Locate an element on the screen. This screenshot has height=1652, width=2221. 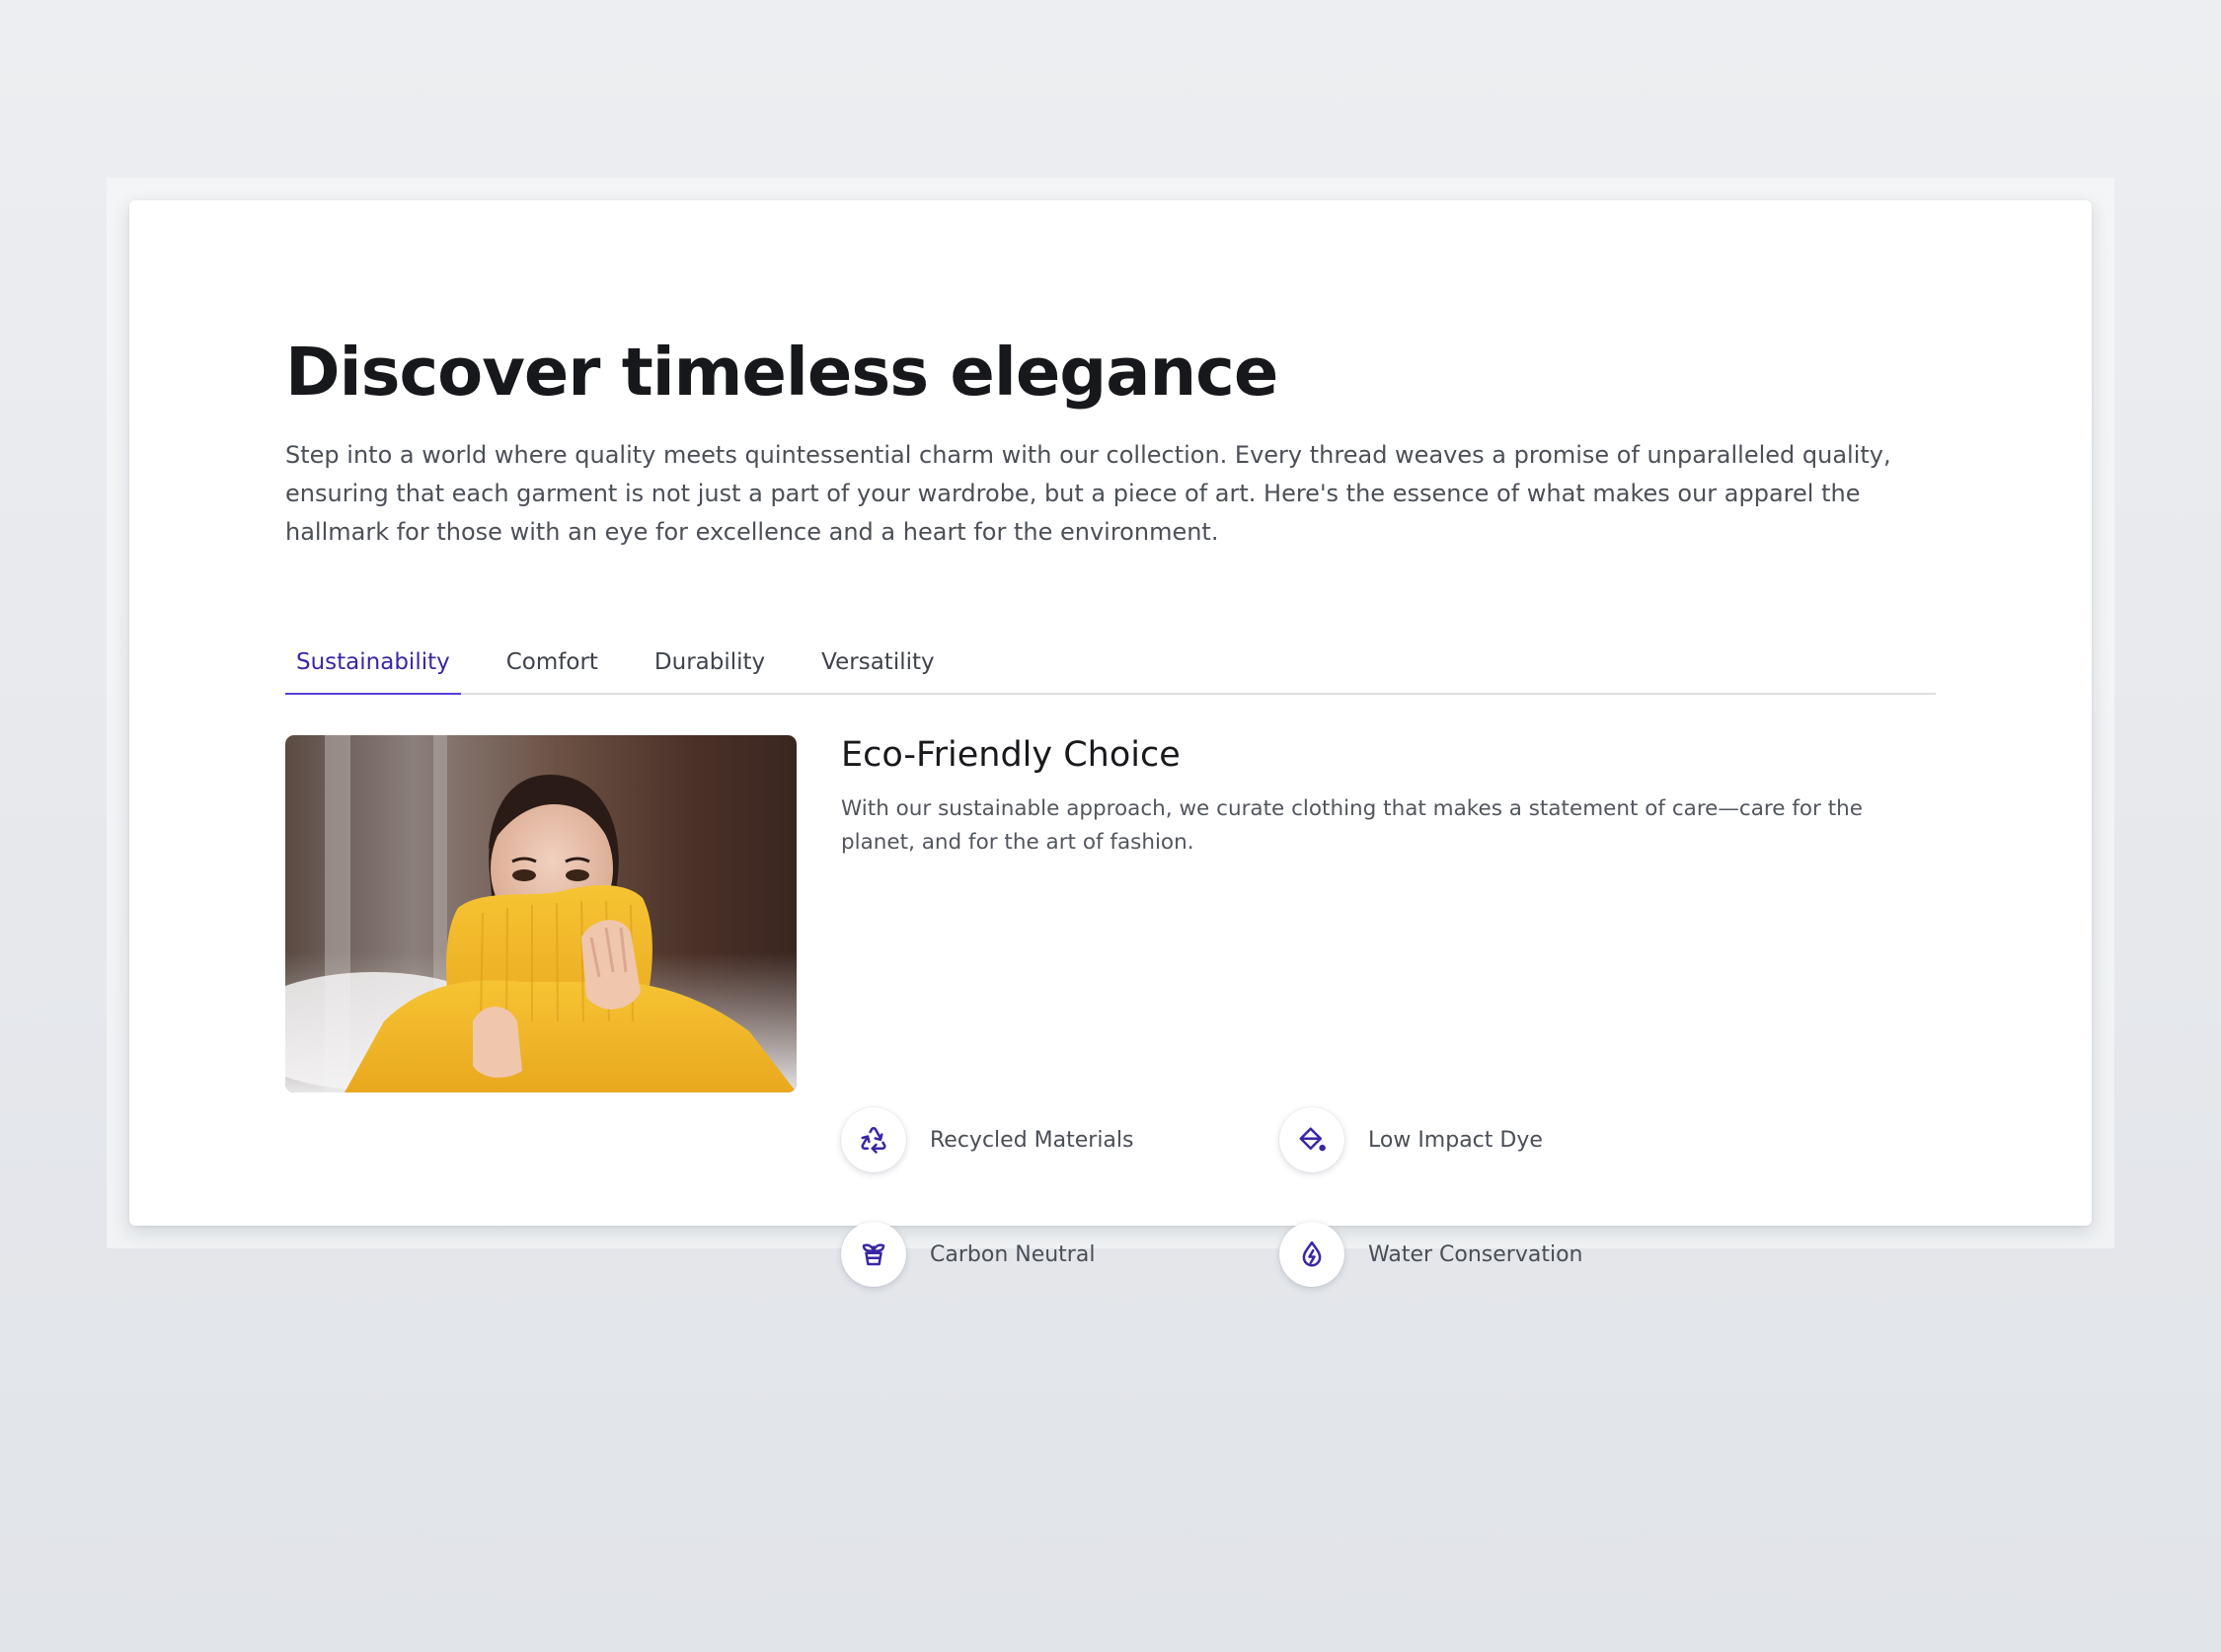
tab-durability: Durability is located at coordinates (710, 663).